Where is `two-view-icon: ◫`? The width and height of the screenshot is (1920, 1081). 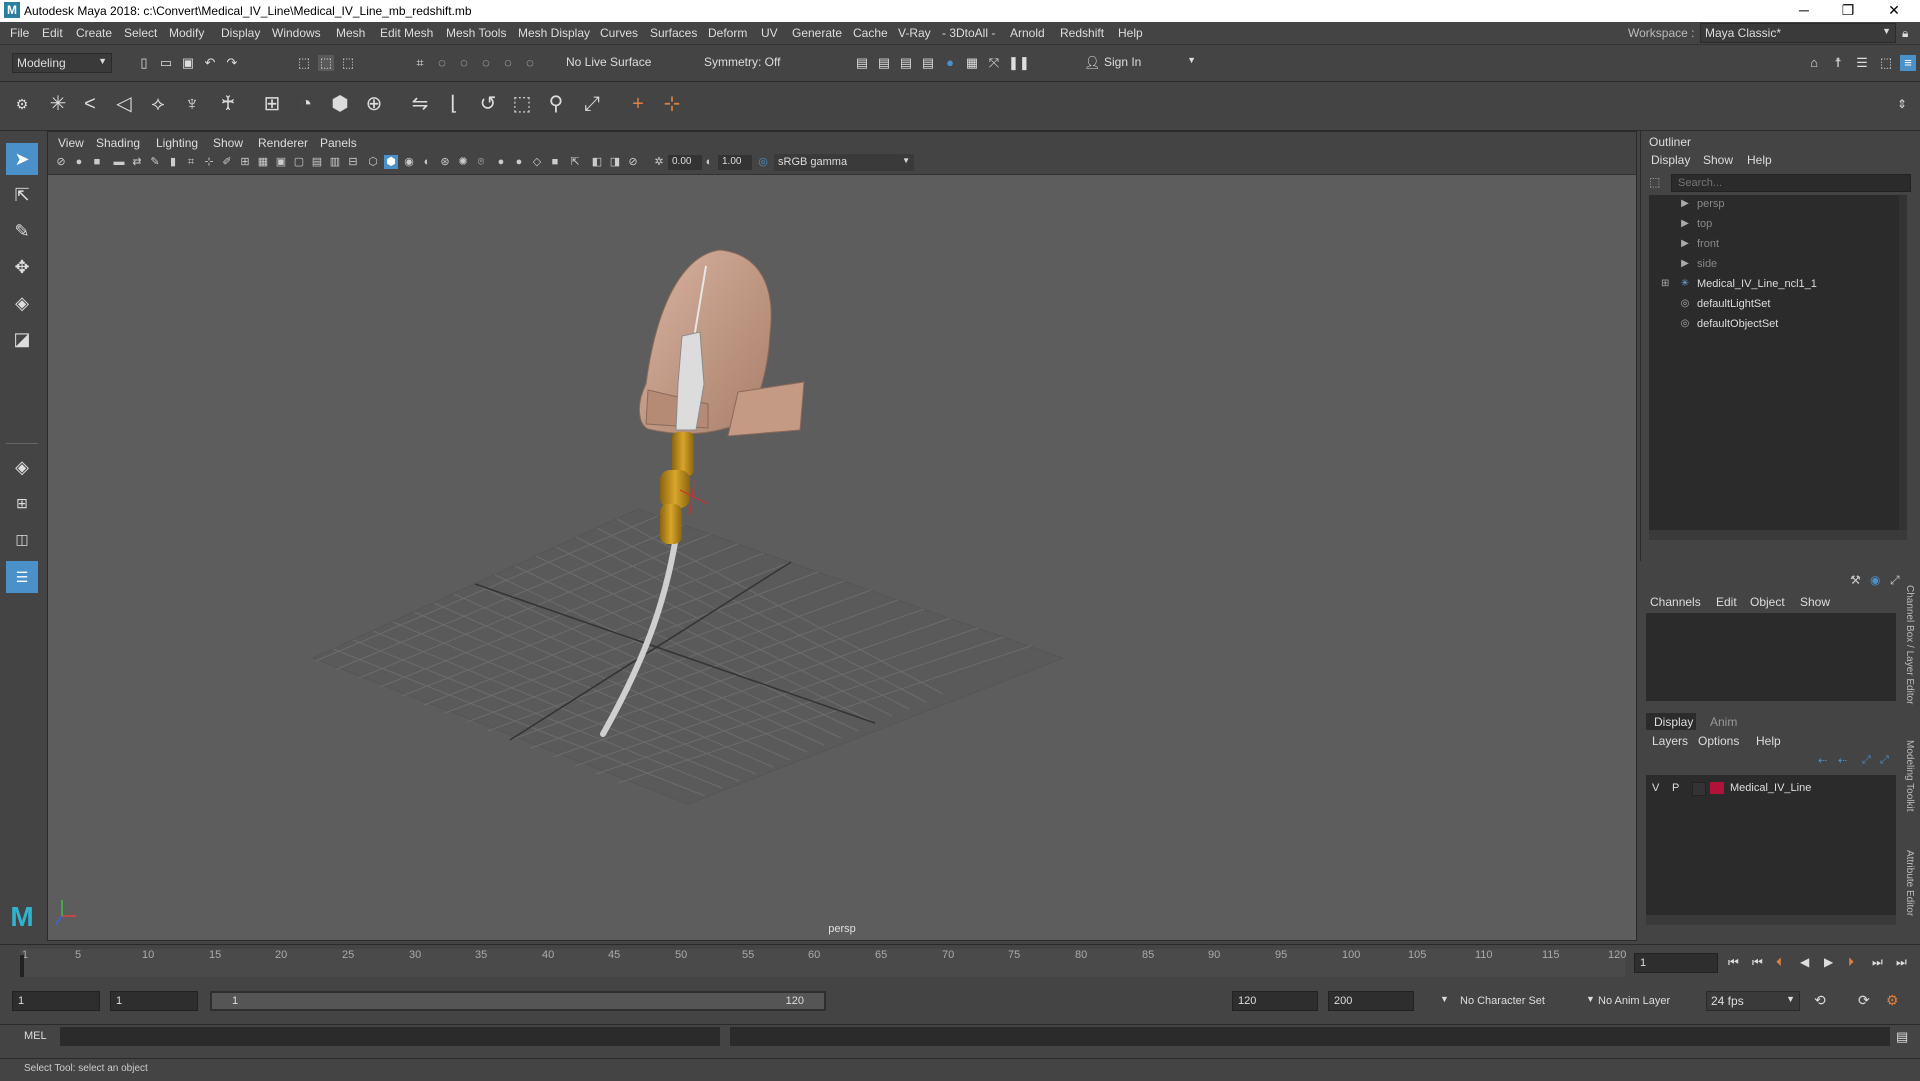 two-view-icon: ◫ is located at coordinates (22, 539).